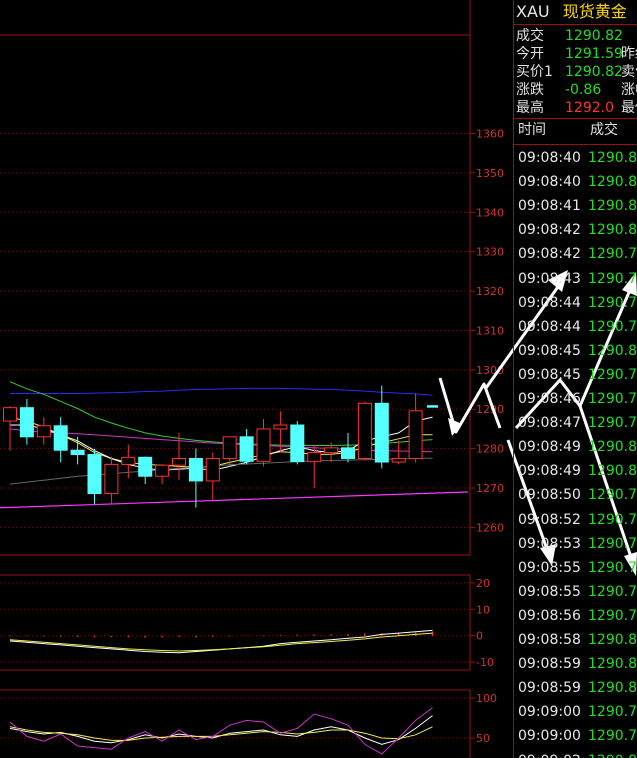 Image resolution: width=637 pixels, height=758 pixels. I want to click on y-tick-label: 1360, so click(490, 133).